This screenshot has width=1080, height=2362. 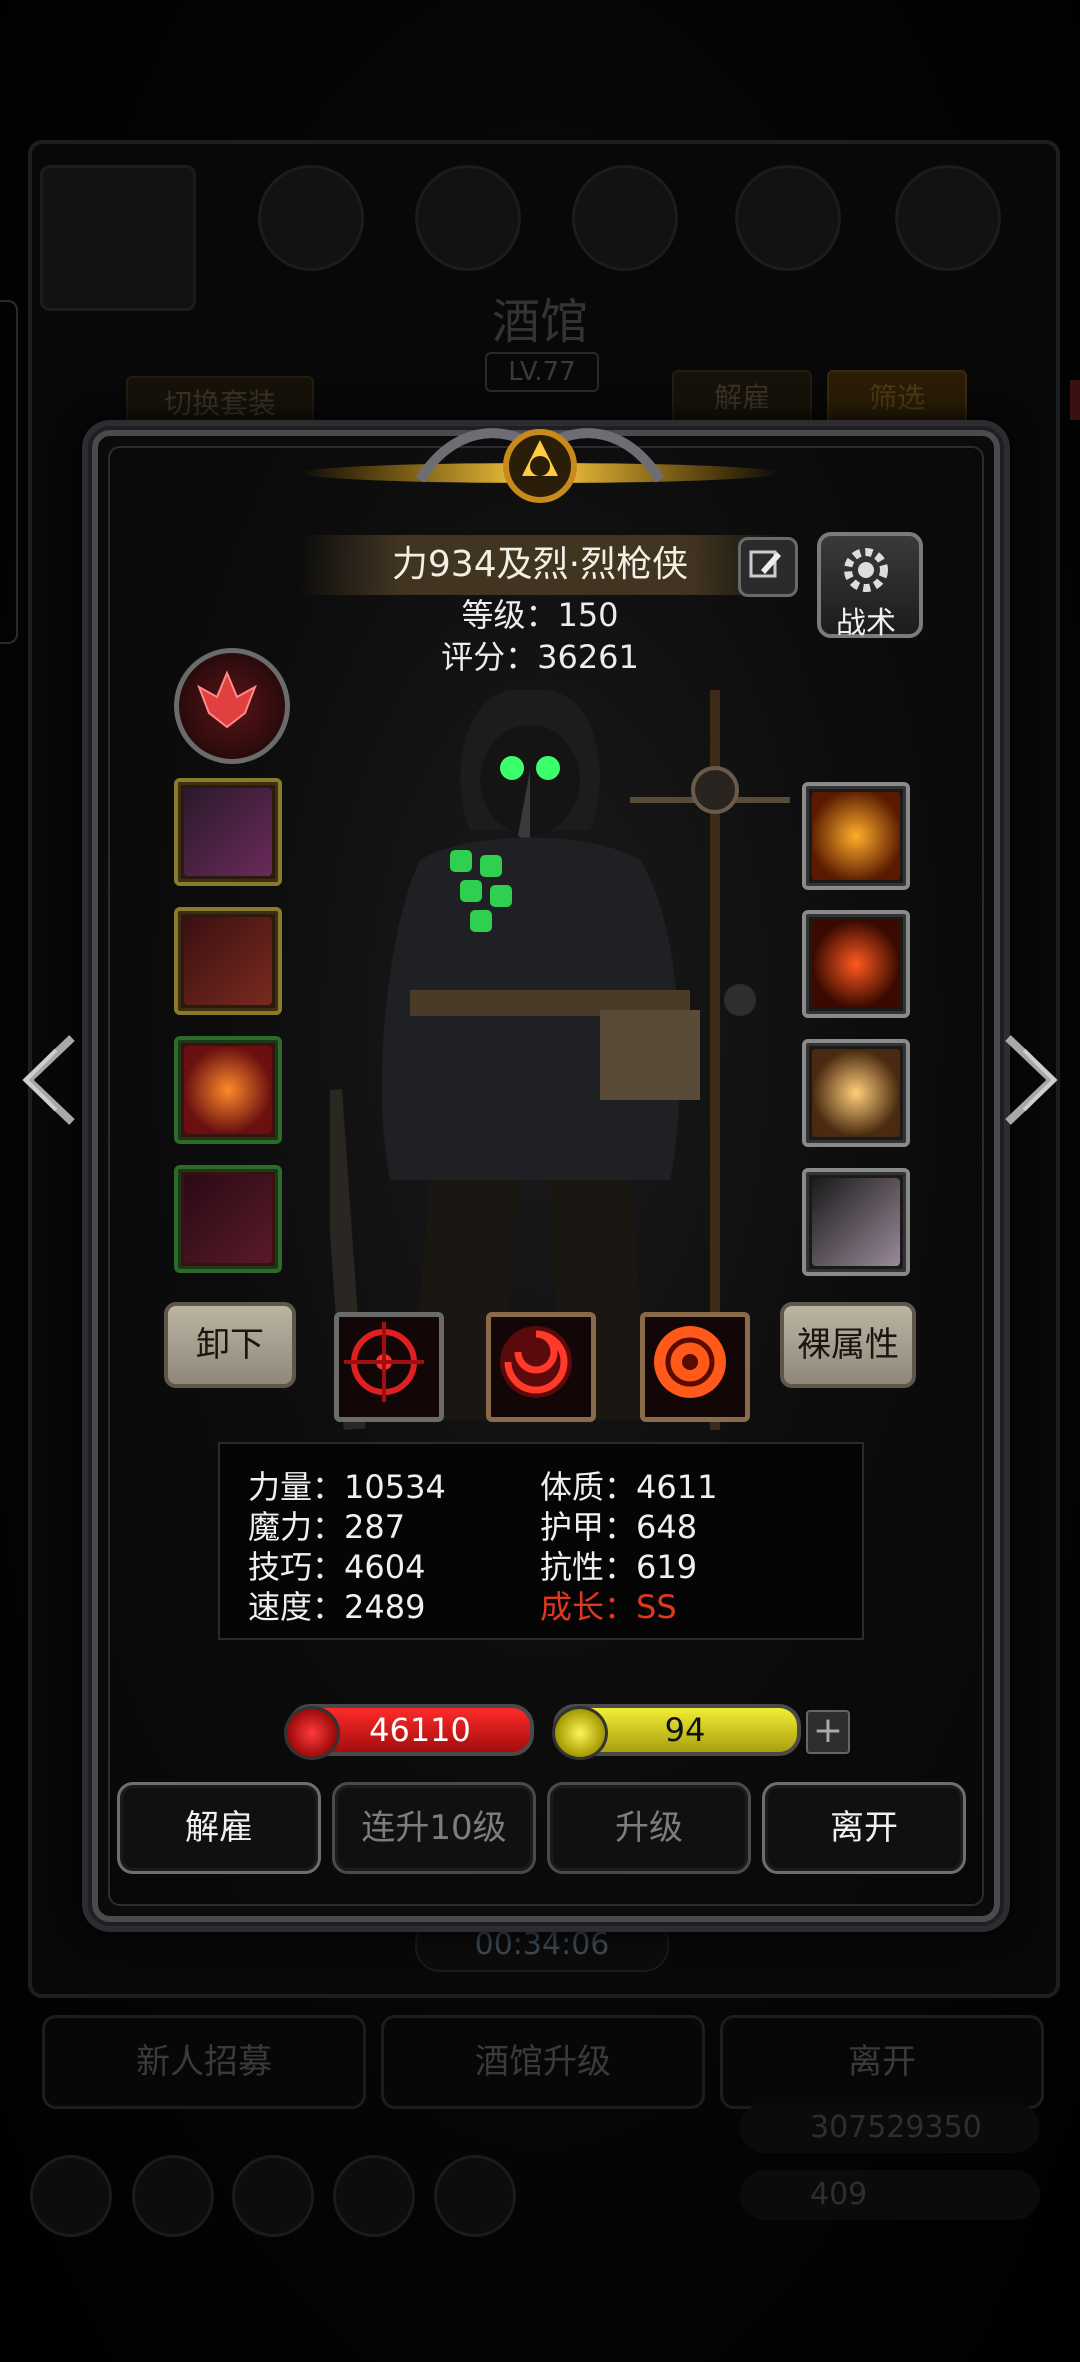 I want to click on bg-leave-button: 离开, so click(x=882, y=2062).